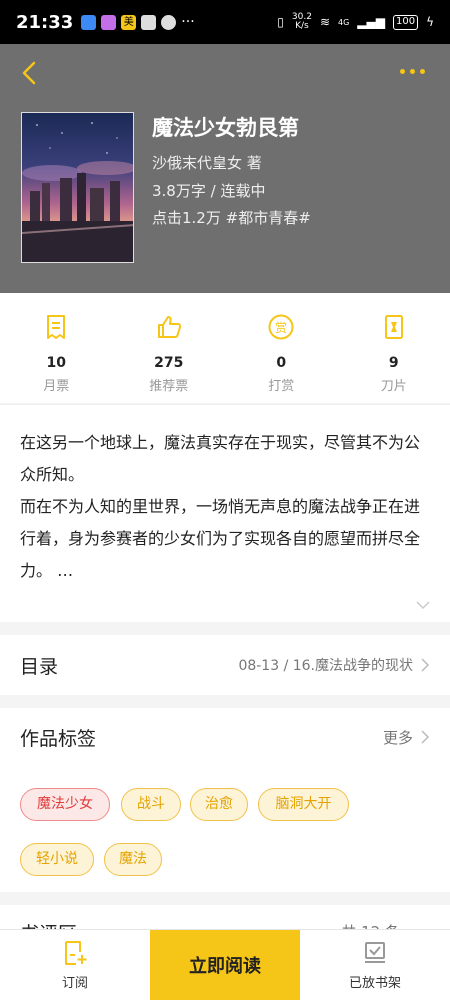 The image size is (450, 1000). What do you see at coordinates (344, 22) in the screenshot?
I see `network-type: 4G` at bounding box center [344, 22].